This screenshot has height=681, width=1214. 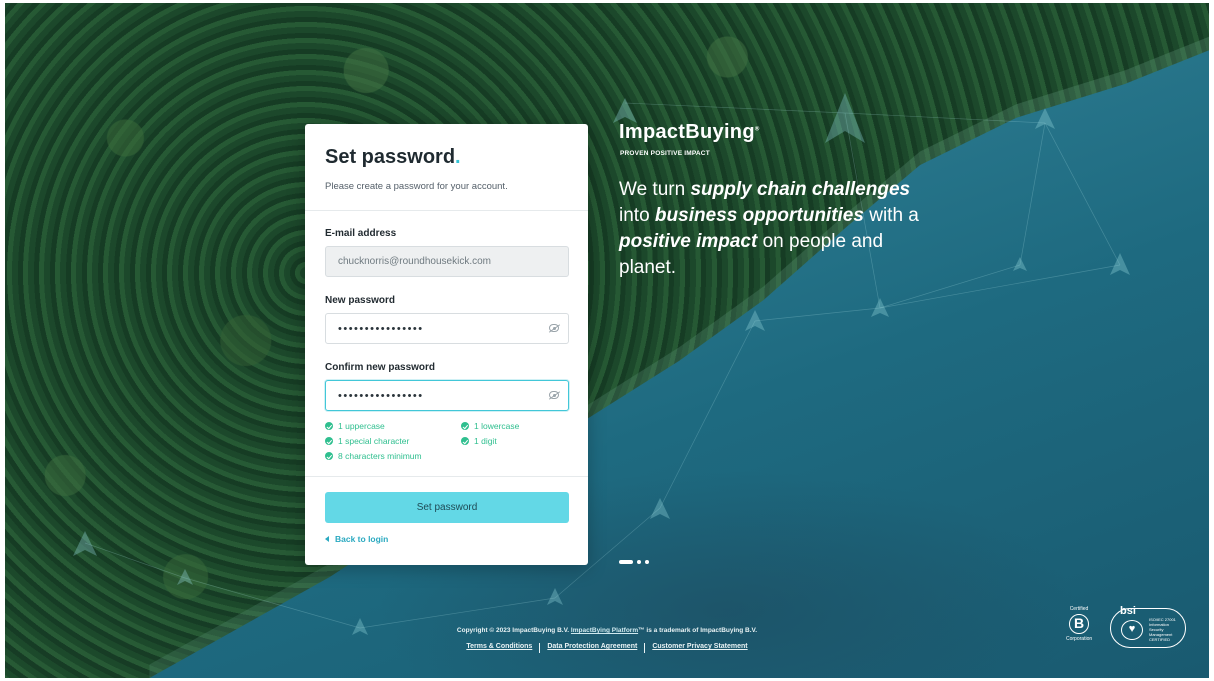 What do you see at coordinates (360, 300) in the screenshot?
I see `new-password-label: New password` at bounding box center [360, 300].